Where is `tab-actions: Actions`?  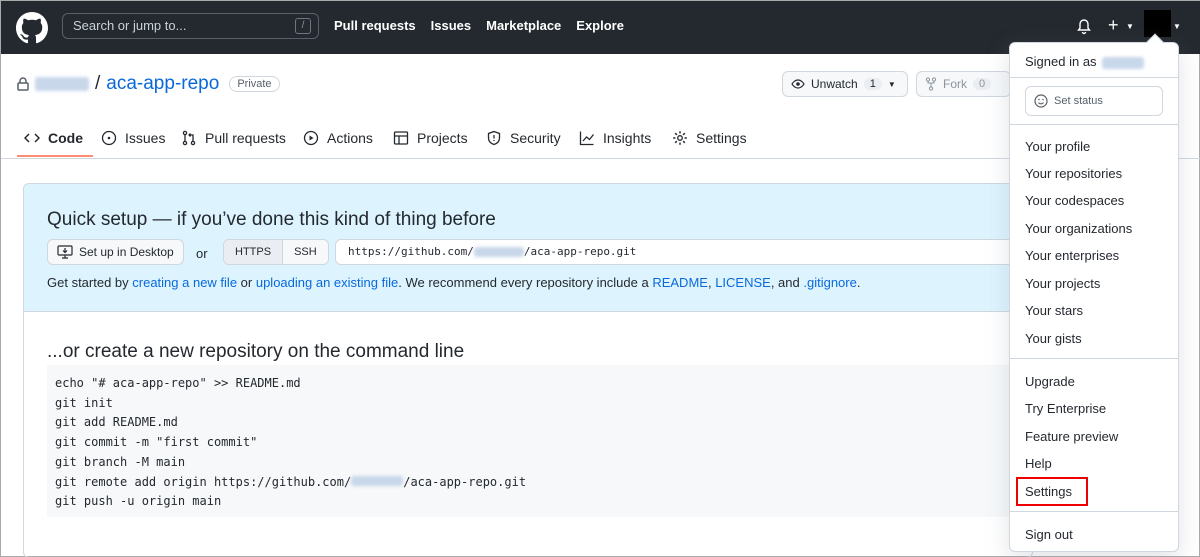 tab-actions: Actions is located at coordinates (338, 138).